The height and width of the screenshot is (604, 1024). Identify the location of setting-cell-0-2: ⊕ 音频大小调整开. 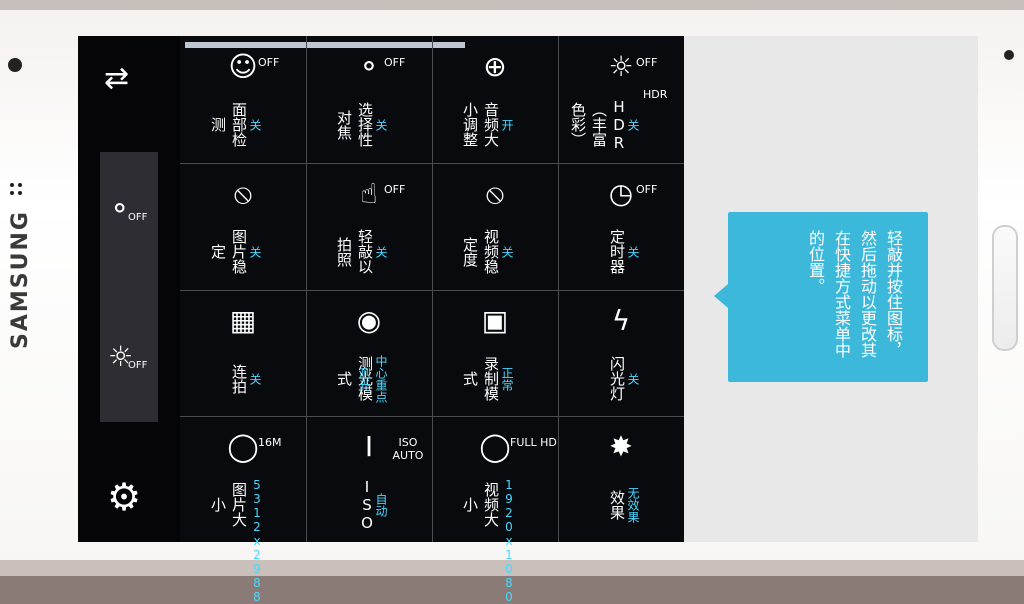
(495, 99).